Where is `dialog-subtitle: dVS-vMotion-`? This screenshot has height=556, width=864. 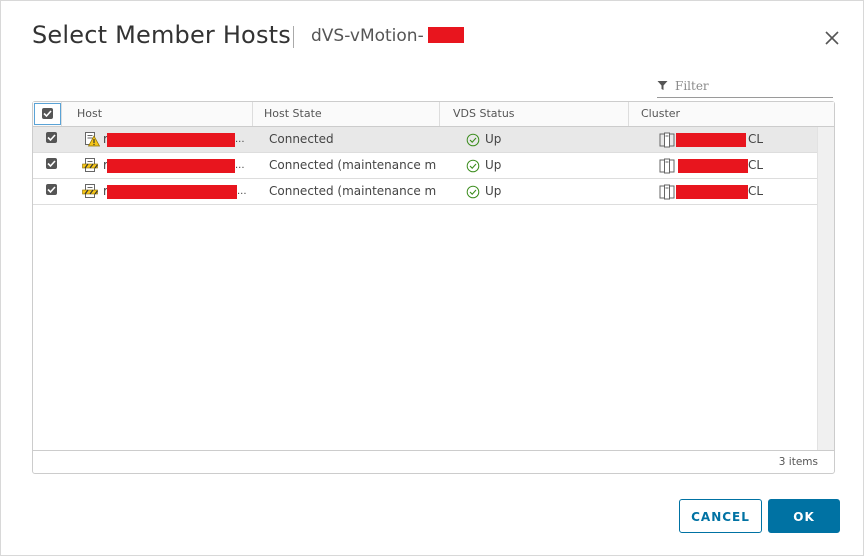
dialog-subtitle: dVS-vMotion- is located at coordinates (367, 36).